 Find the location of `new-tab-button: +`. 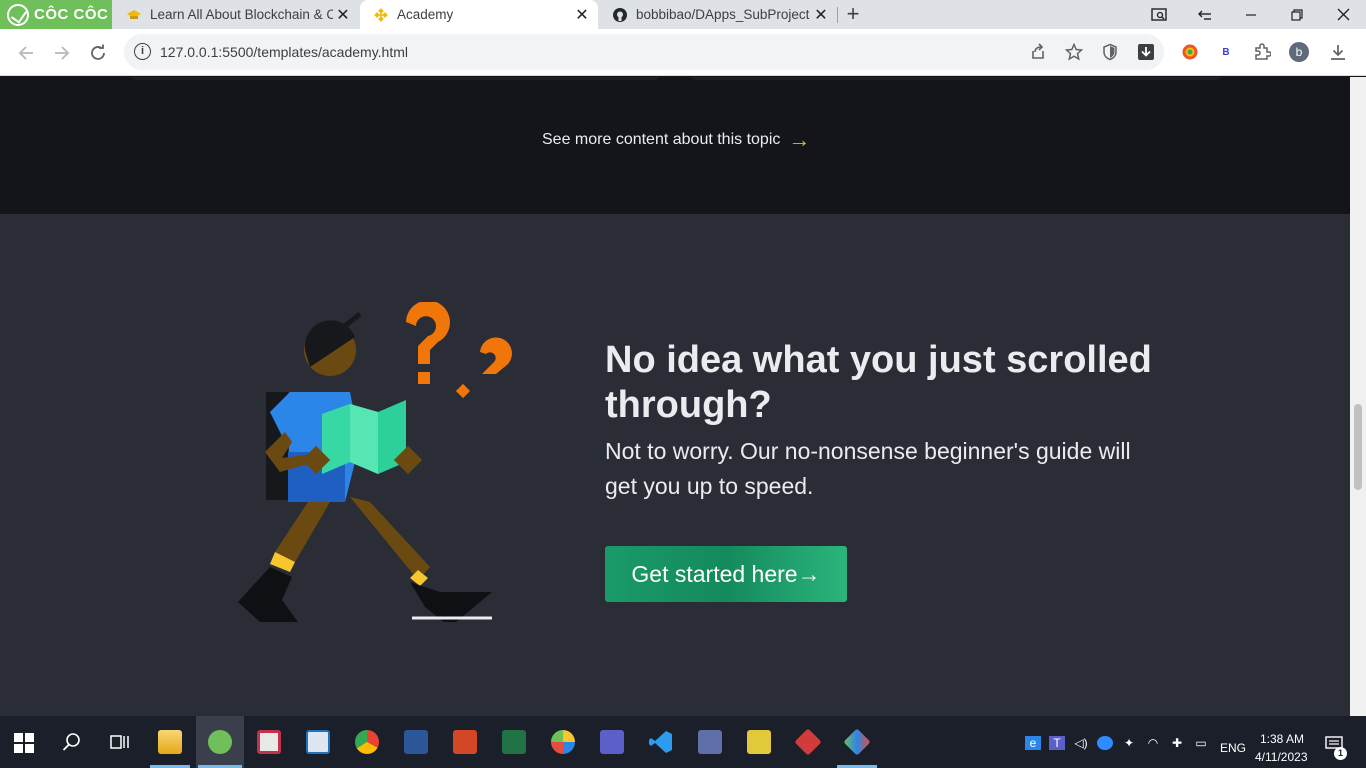

new-tab-button: + is located at coordinates (853, 14).